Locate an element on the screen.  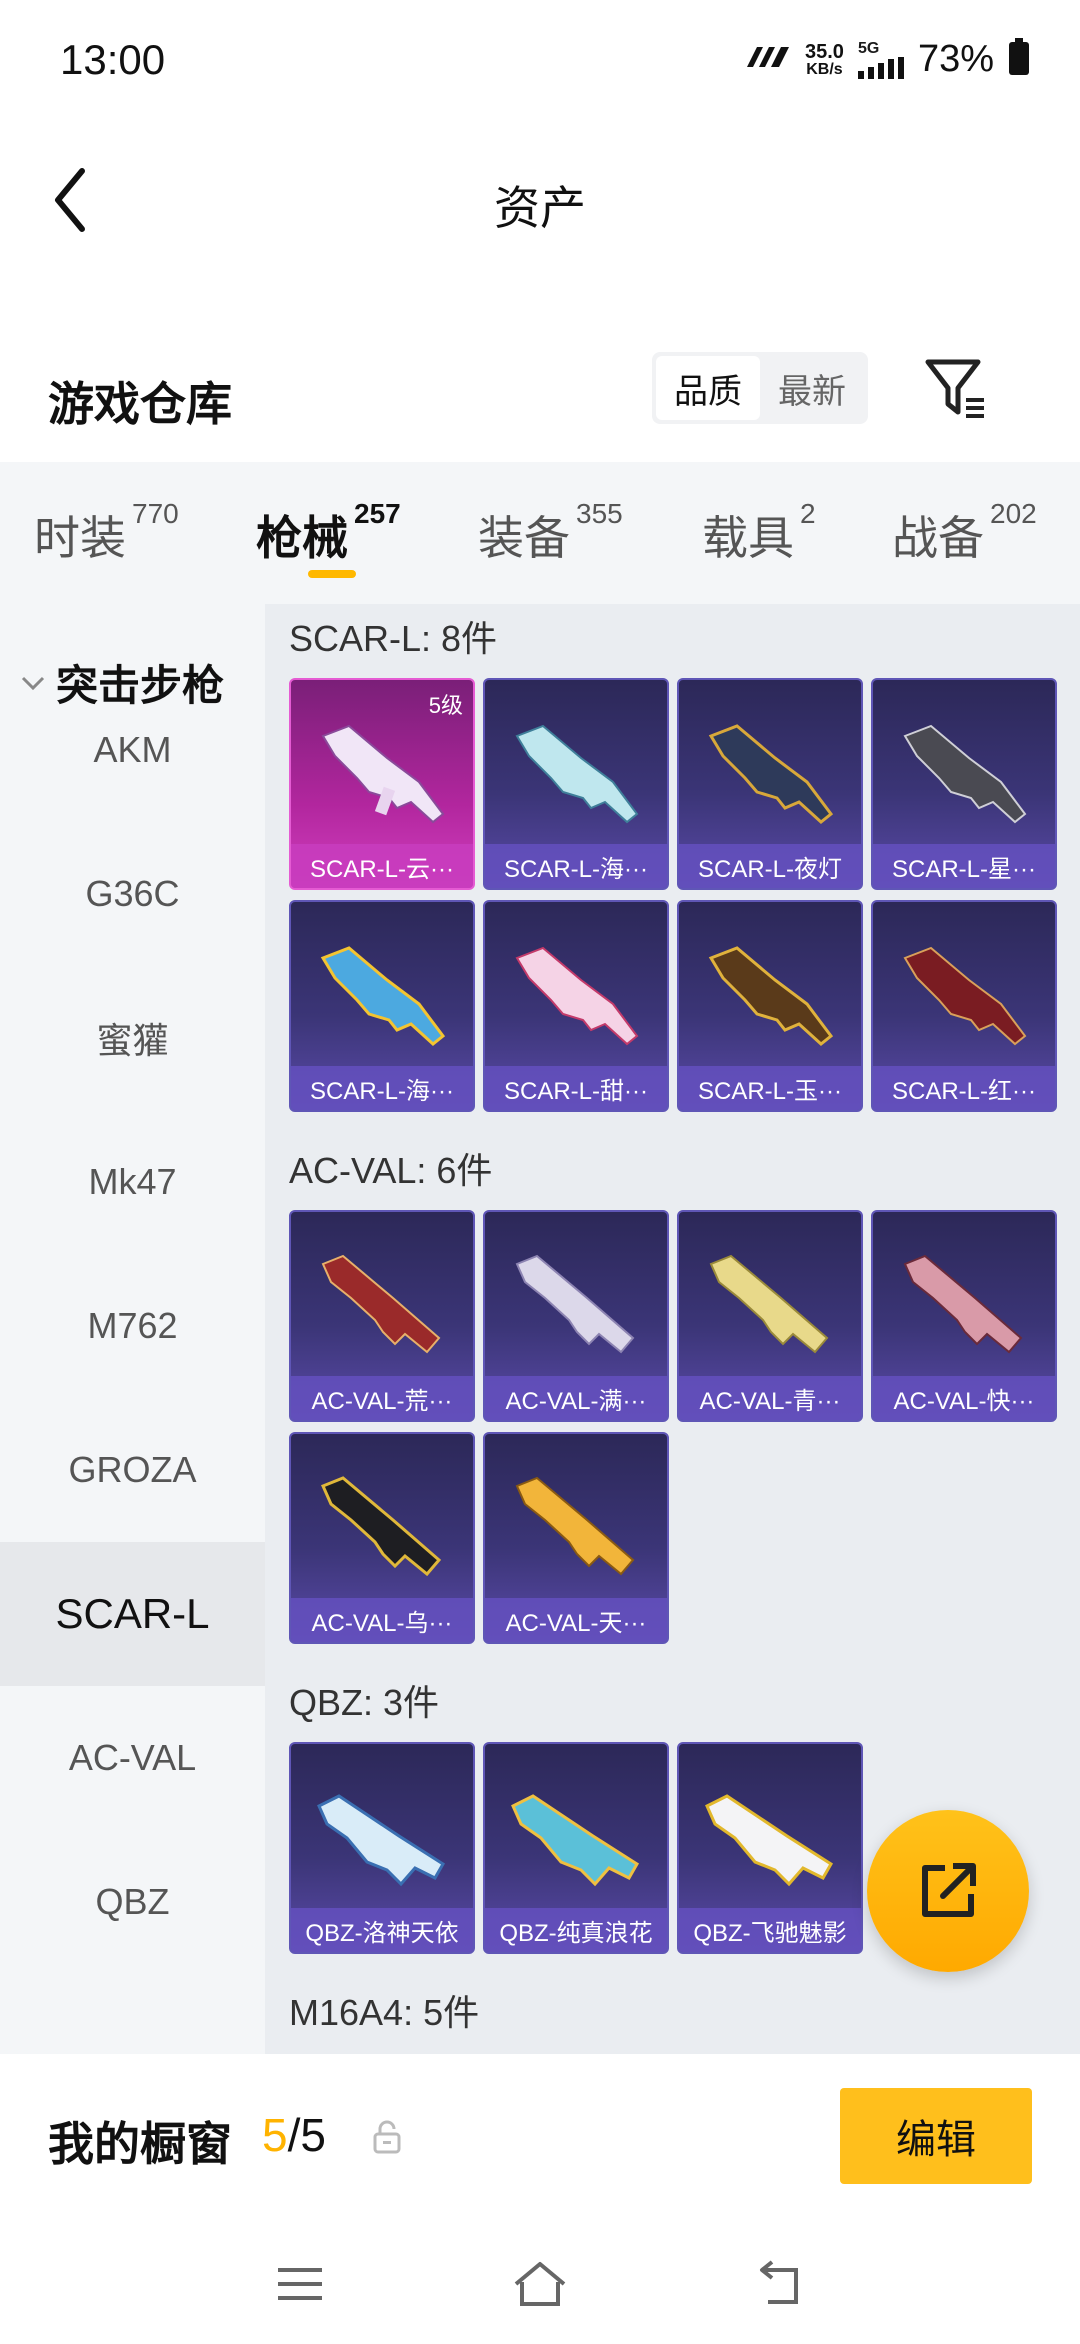
tab-label: 战备 is located at coordinates (938, 538).